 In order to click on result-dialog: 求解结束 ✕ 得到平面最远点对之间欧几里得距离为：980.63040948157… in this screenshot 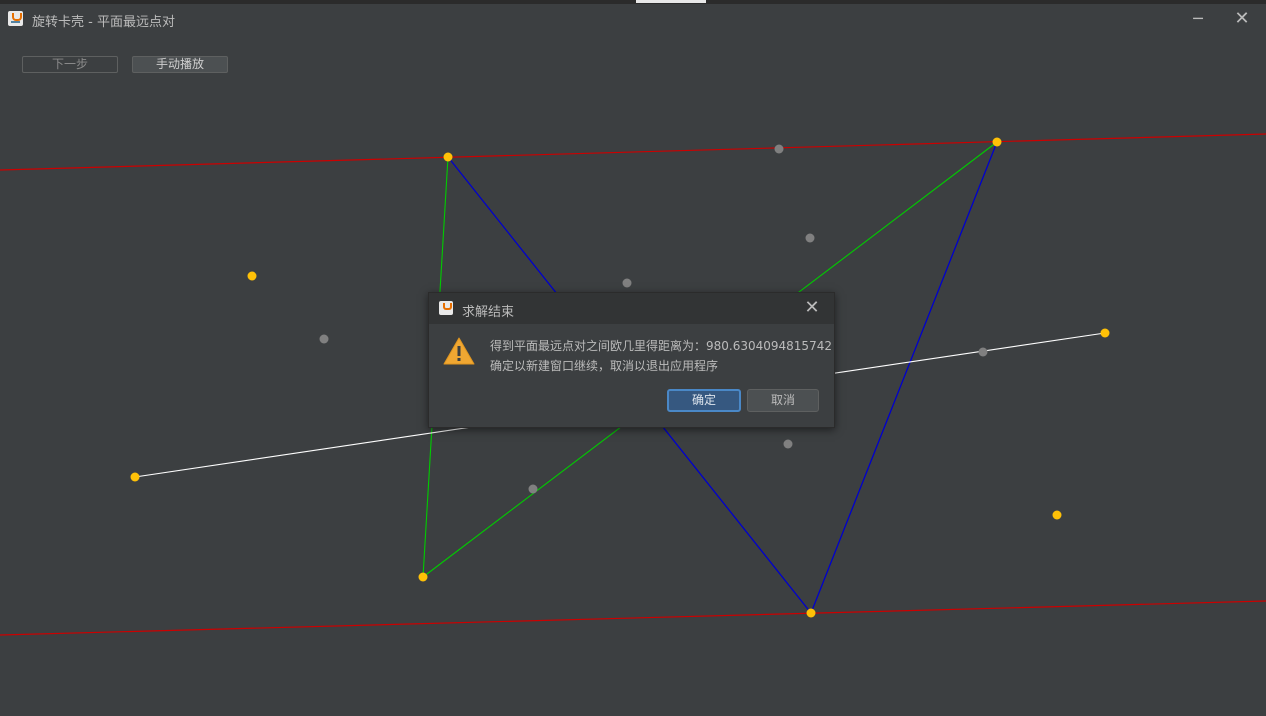, I will do `click(631, 360)`.